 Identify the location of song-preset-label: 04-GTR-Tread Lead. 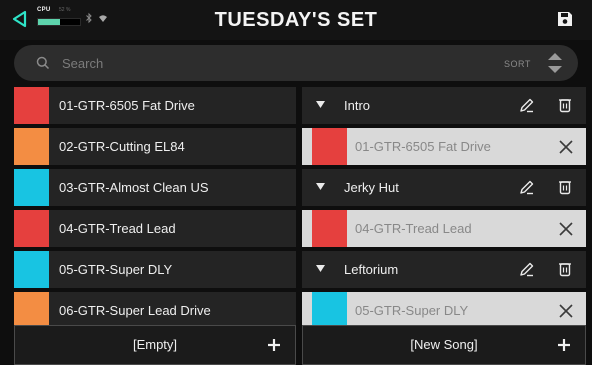
(413, 228).